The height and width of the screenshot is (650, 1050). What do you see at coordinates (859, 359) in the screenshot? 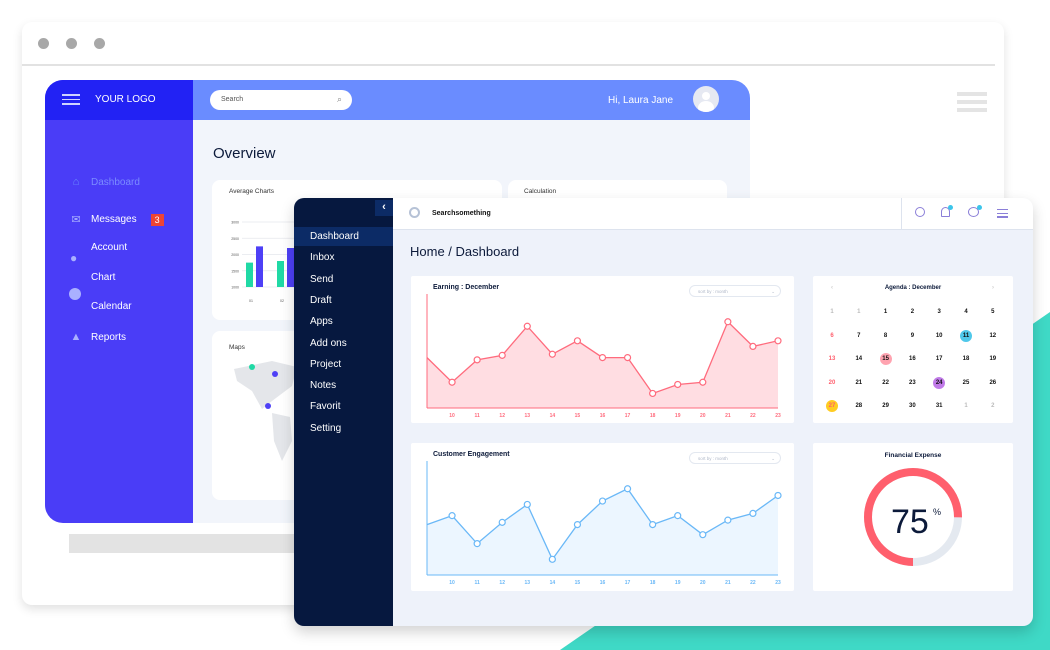
I see `calendar-day: 14` at bounding box center [859, 359].